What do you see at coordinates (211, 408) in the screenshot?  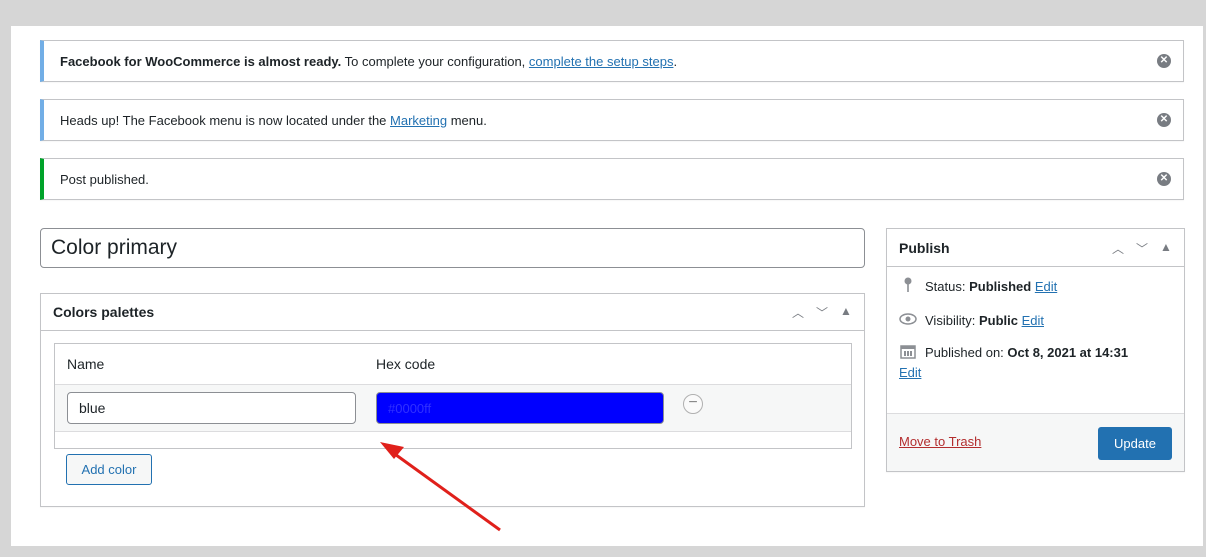 I see `color-name-input: blue` at bounding box center [211, 408].